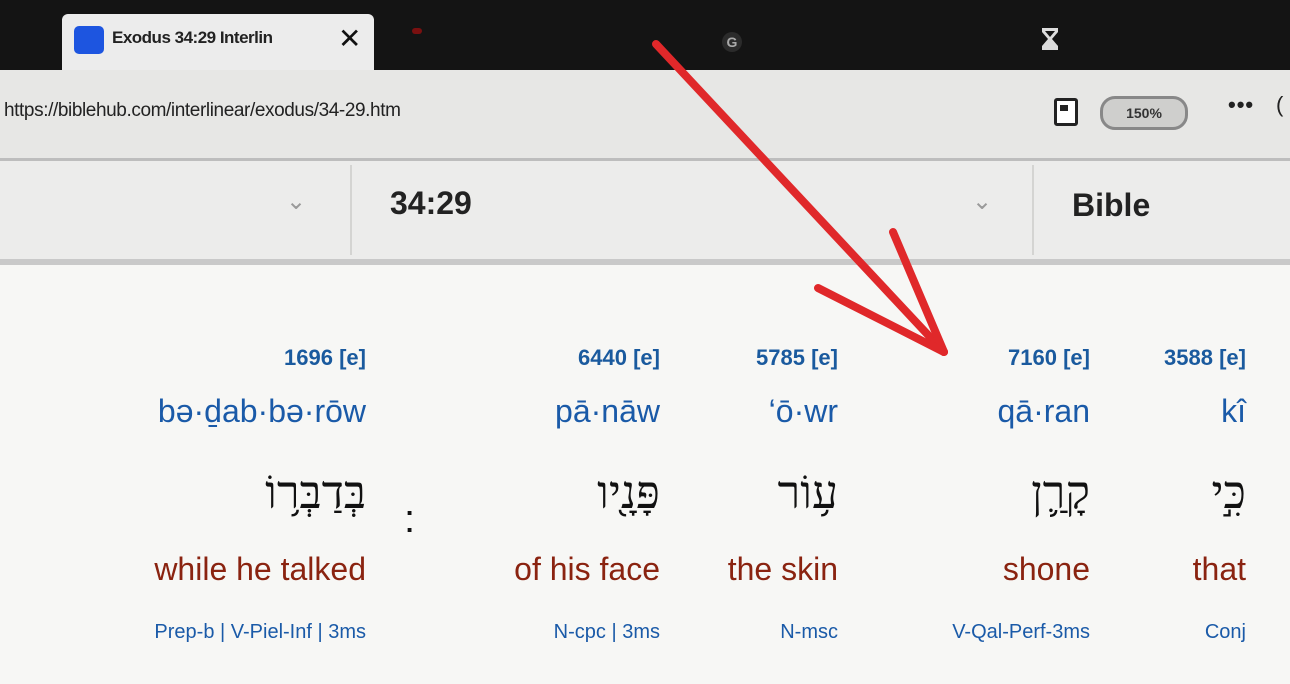 This screenshot has width=1290, height=684. Describe the element at coordinates (1144, 113) in the screenshot. I see `zoom-level-badge: 150%` at that location.